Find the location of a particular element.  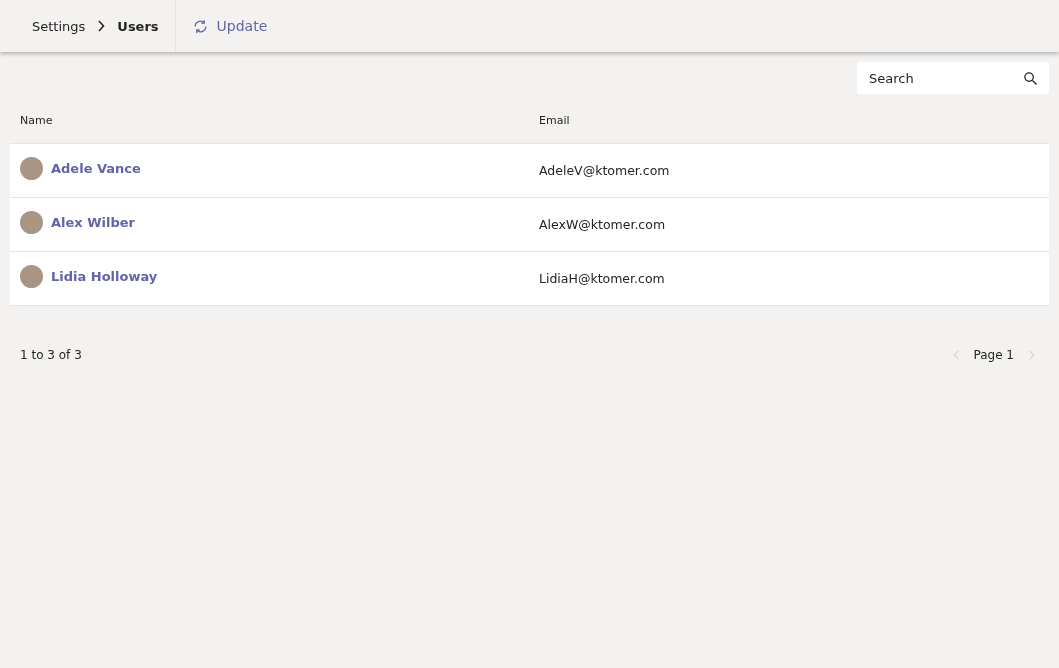

user-name-link: Alex Wilber is located at coordinates (93, 222).